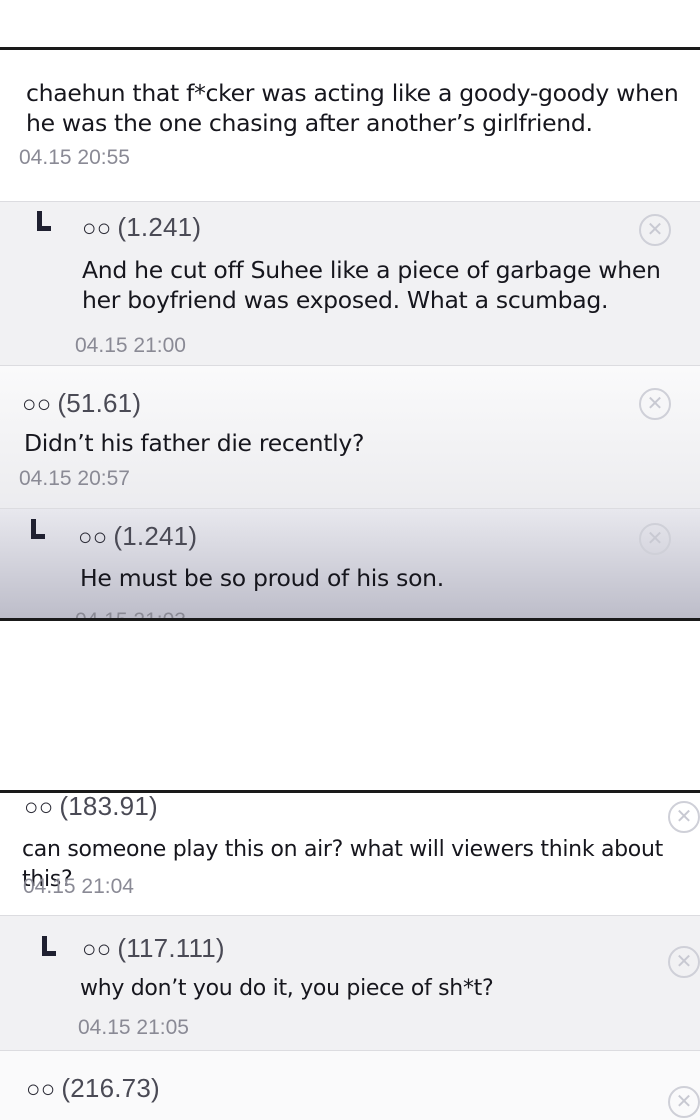 The height and width of the screenshot is (1120, 700). I want to click on reply-text: why don’t you do it, you piece of sh*t?, so click(287, 988).